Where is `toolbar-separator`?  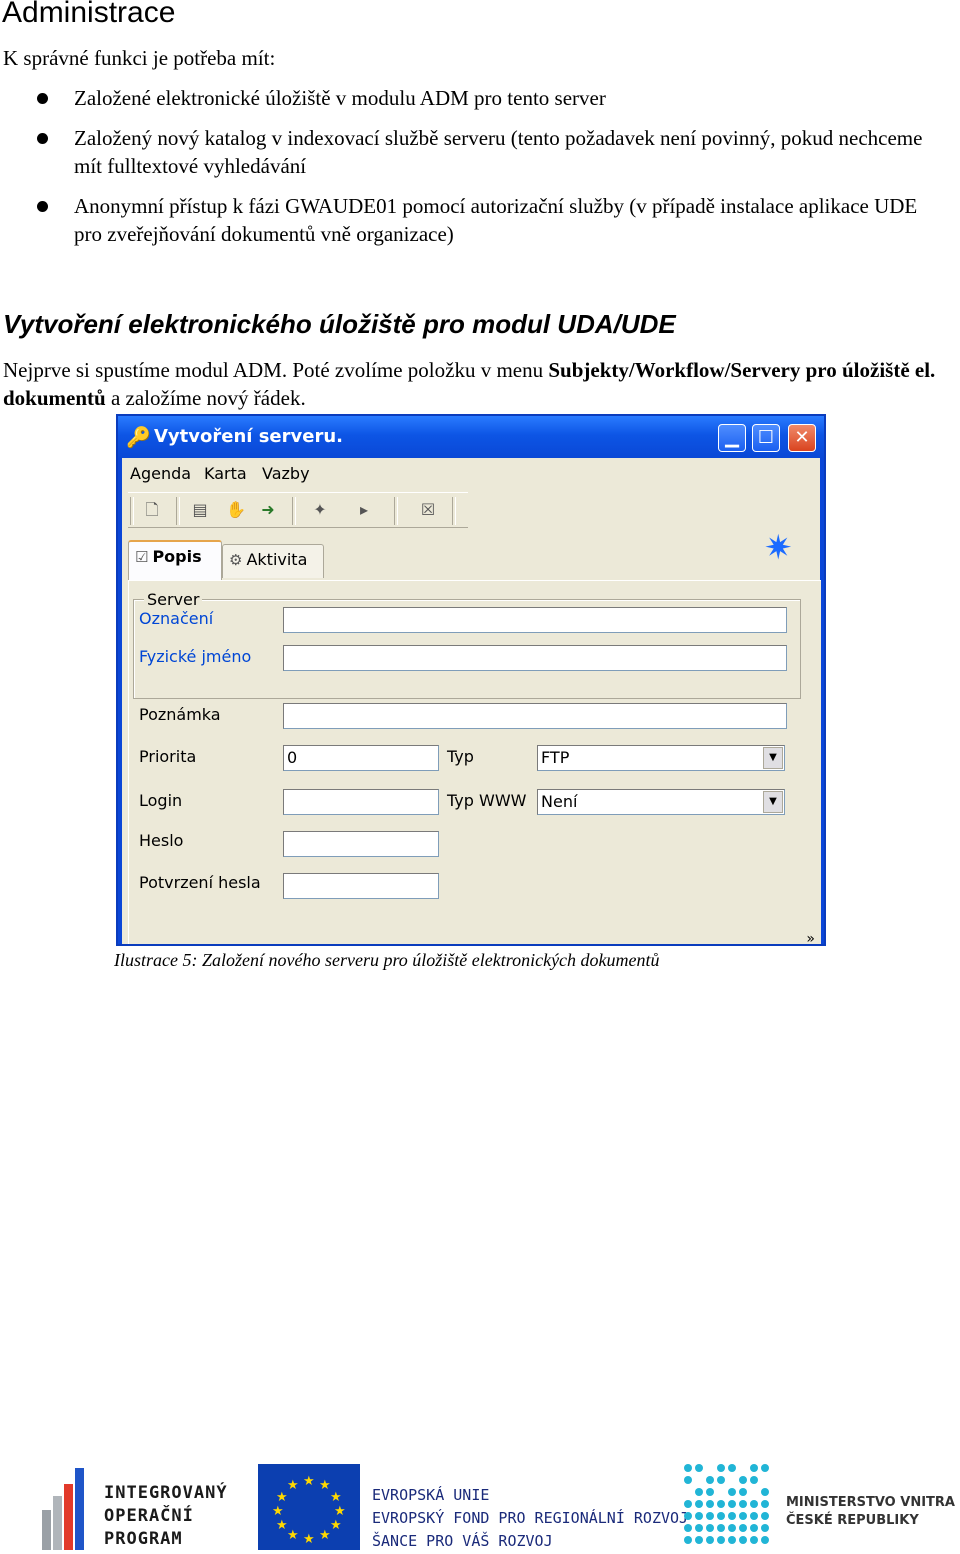
toolbar-separator is located at coordinates (294, 511).